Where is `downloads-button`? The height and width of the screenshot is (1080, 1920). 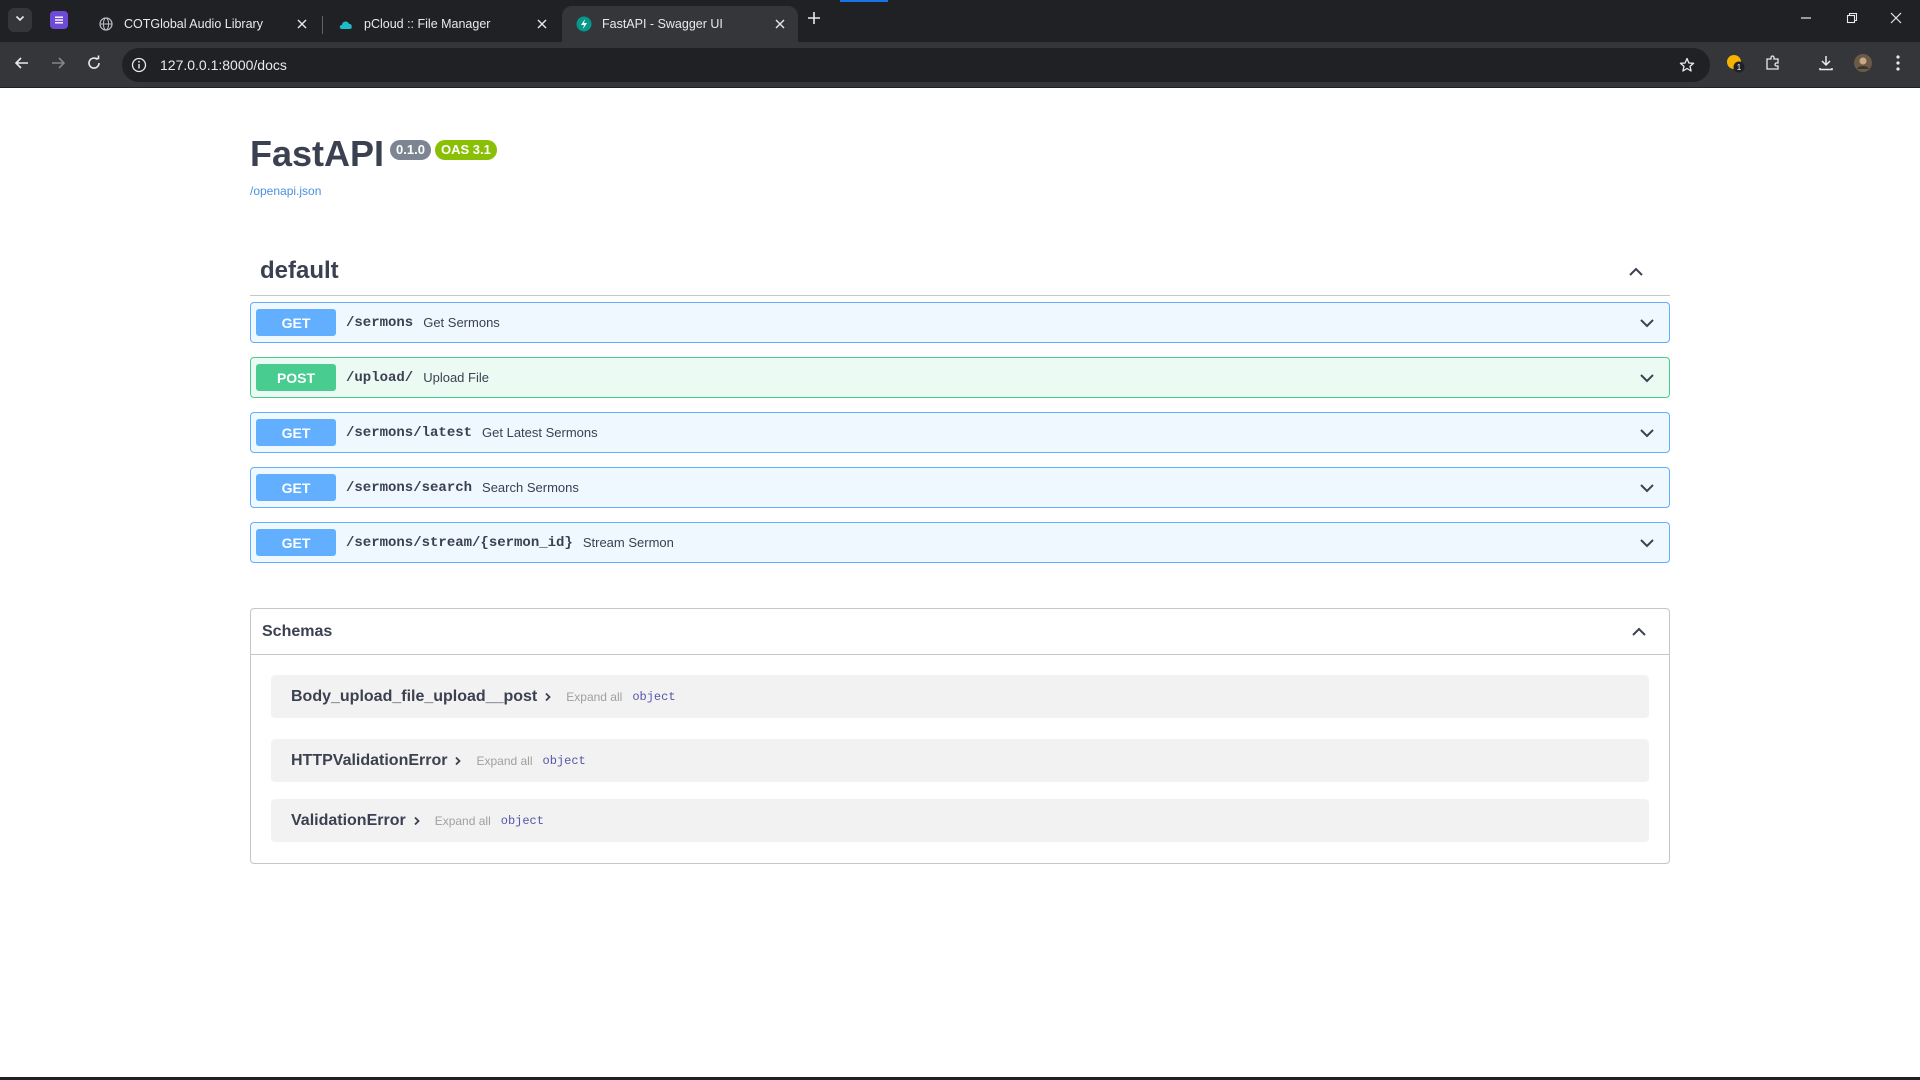 downloads-button is located at coordinates (1826, 65).